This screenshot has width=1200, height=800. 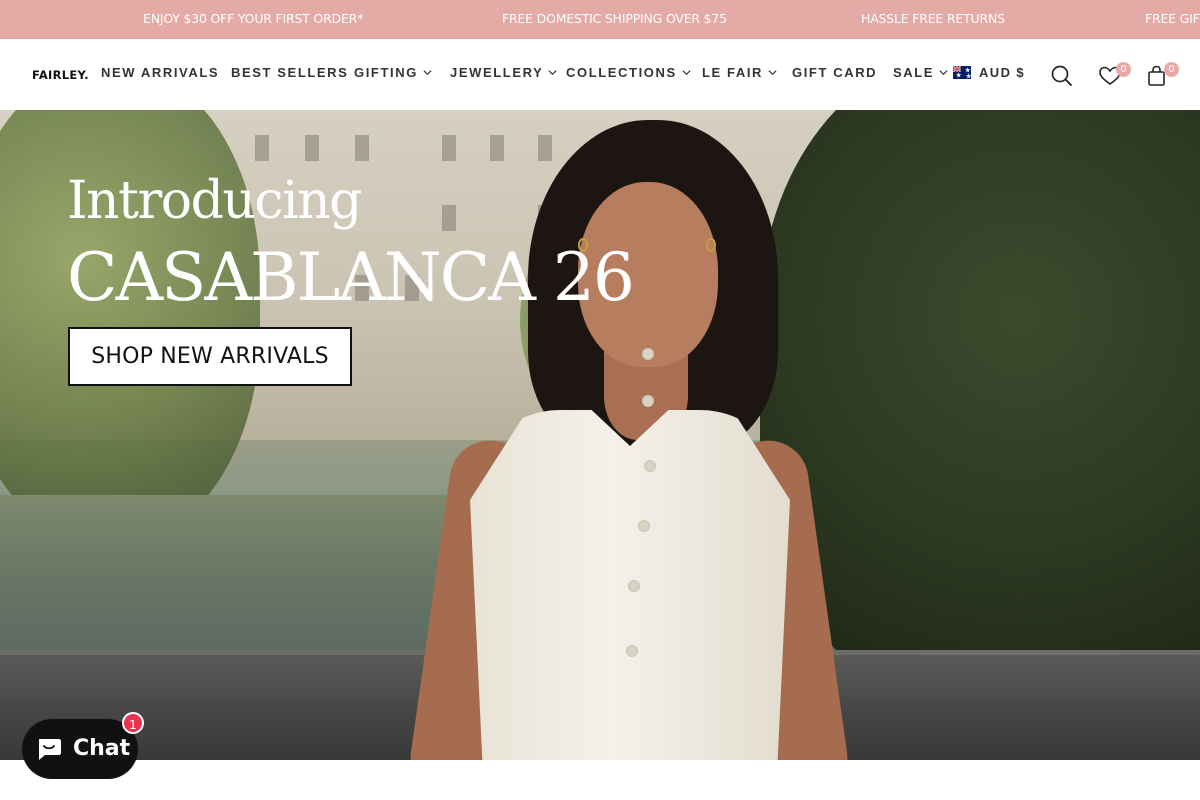 What do you see at coordinates (210, 356) in the screenshot?
I see `shop-new-arrivals-button: SHOP NEW ARRIVALS` at bounding box center [210, 356].